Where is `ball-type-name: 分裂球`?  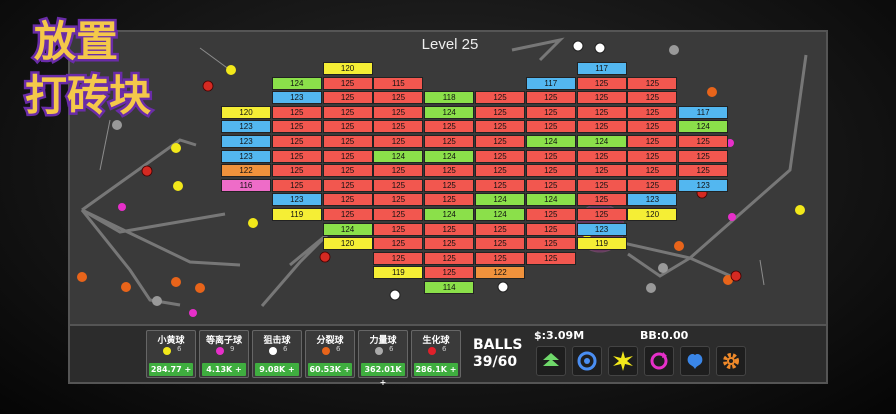 ball-type-name: 分裂球 is located at coordinates (330, 341).